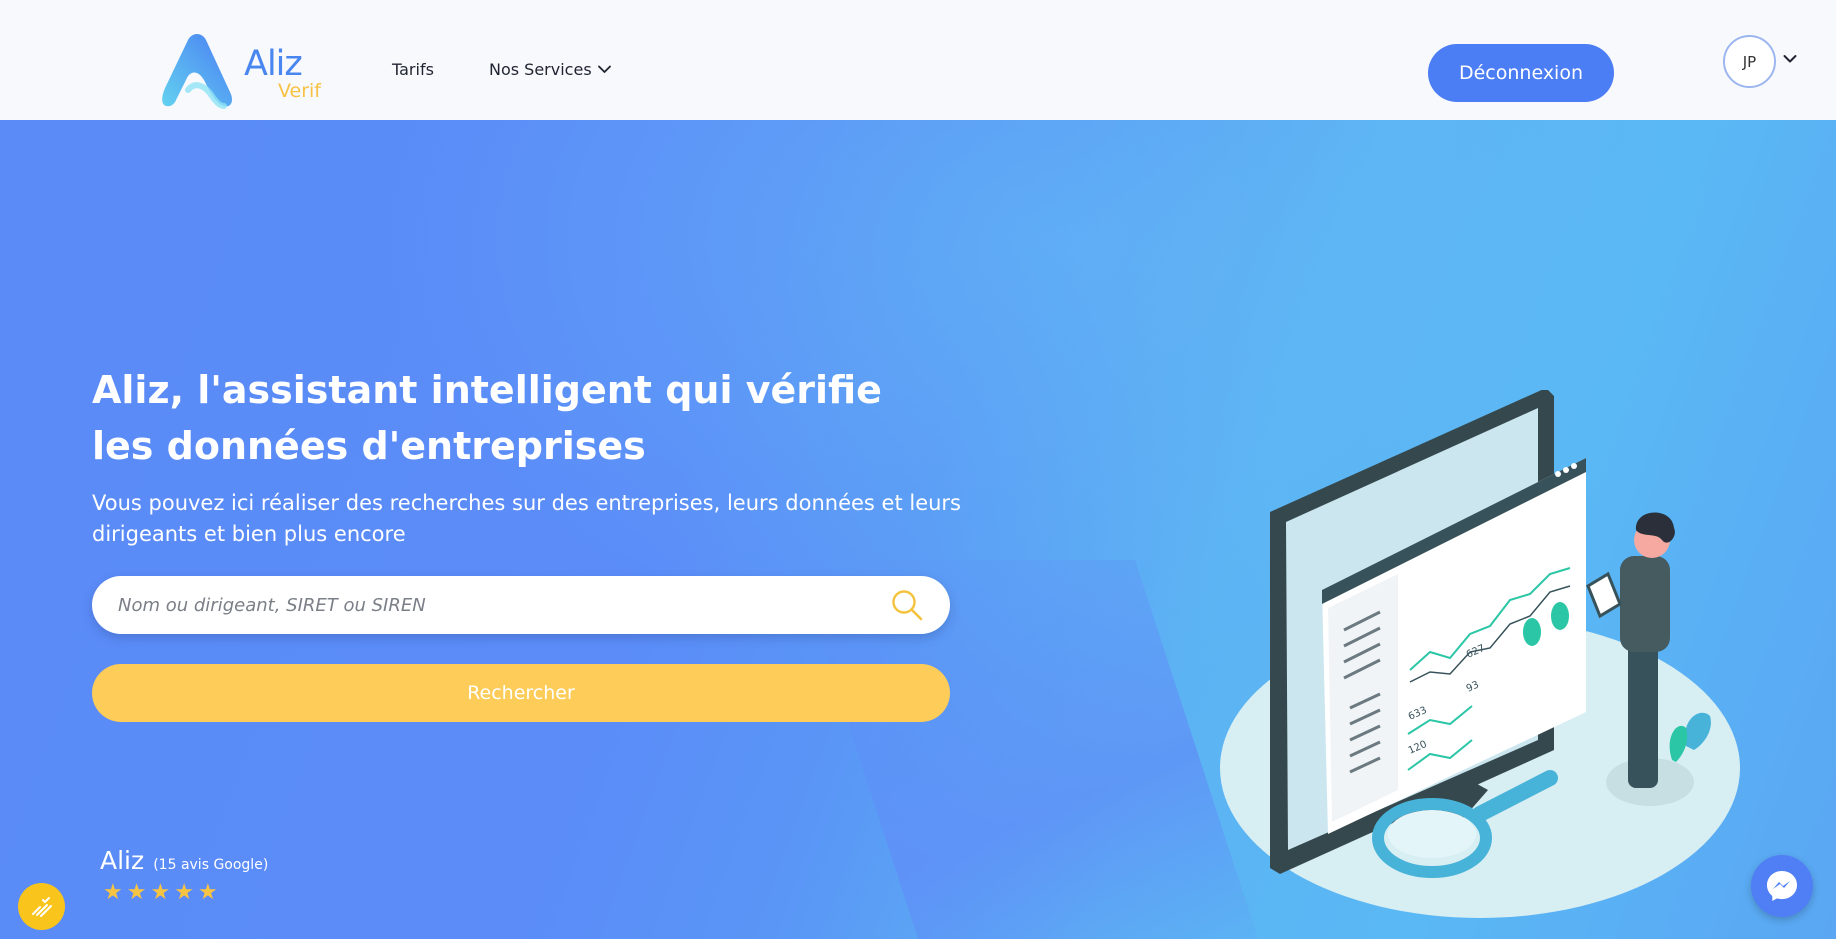 The image size is (1836, 939). I want to click on messenger-button, so click(1782, 886).